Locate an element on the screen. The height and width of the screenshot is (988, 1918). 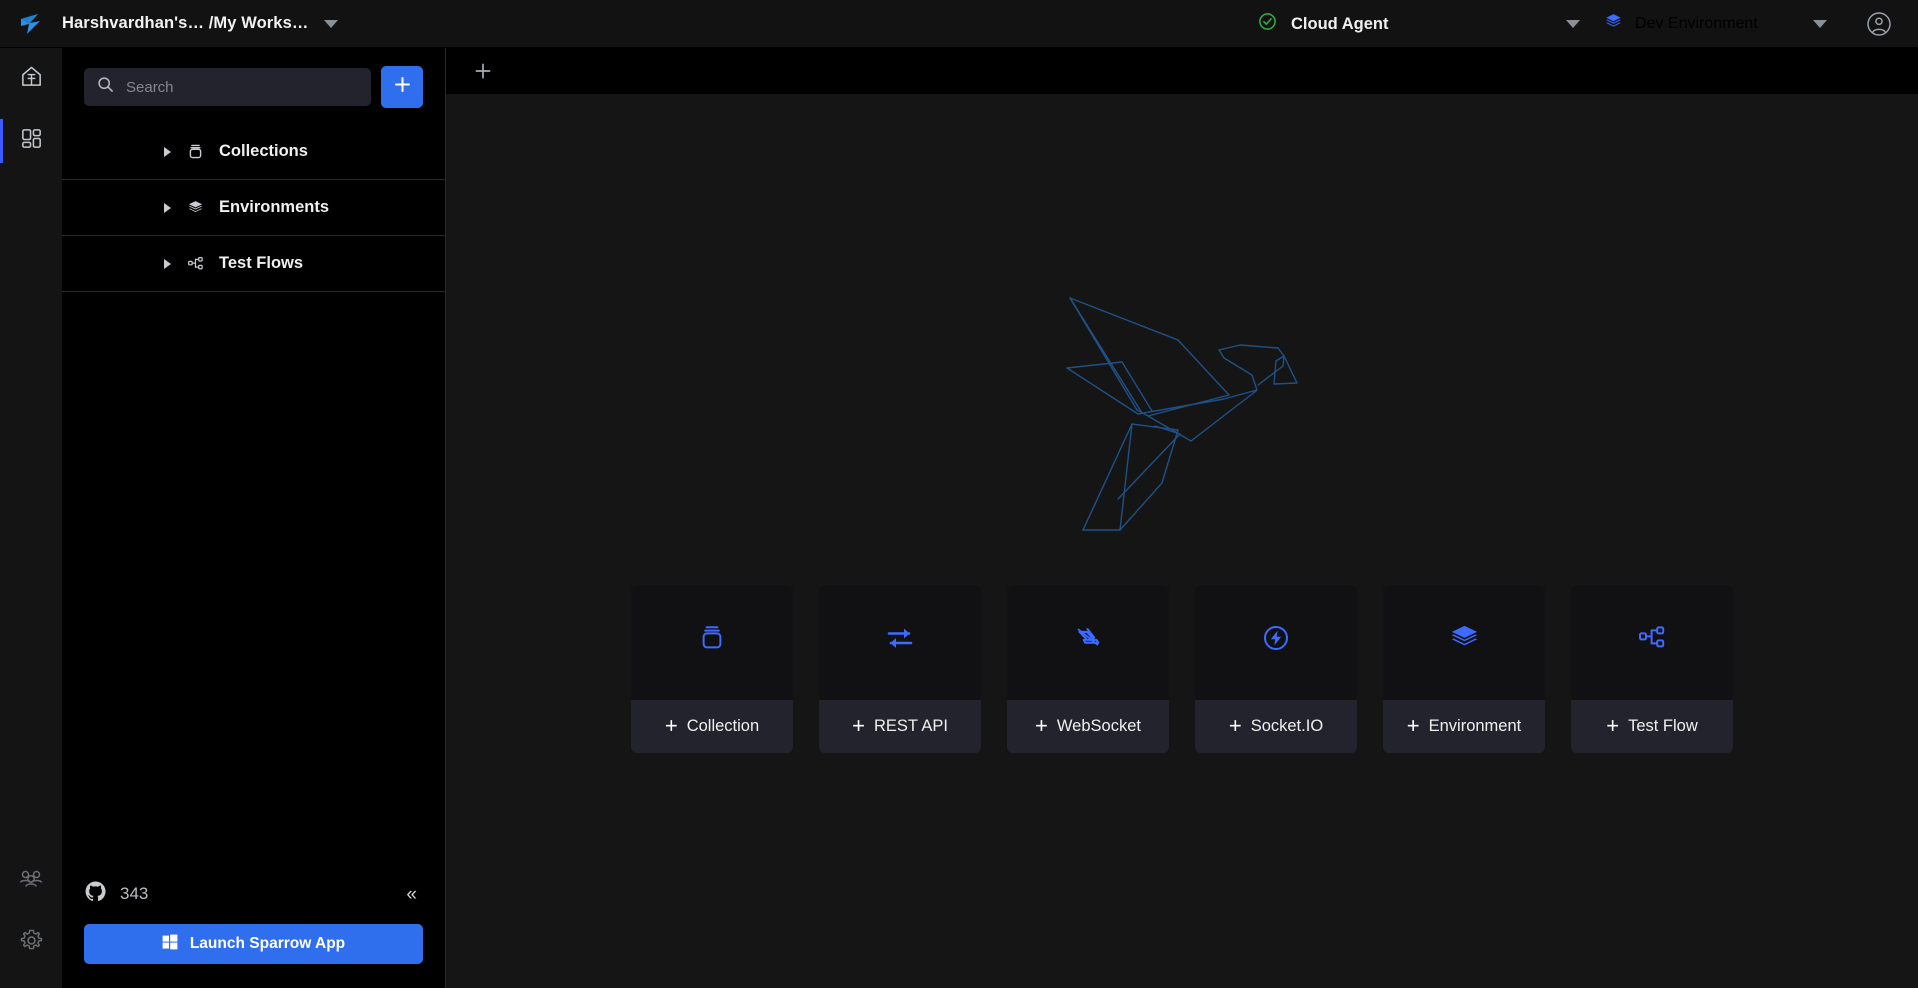
home-icon is located at coordinates (31, 79).